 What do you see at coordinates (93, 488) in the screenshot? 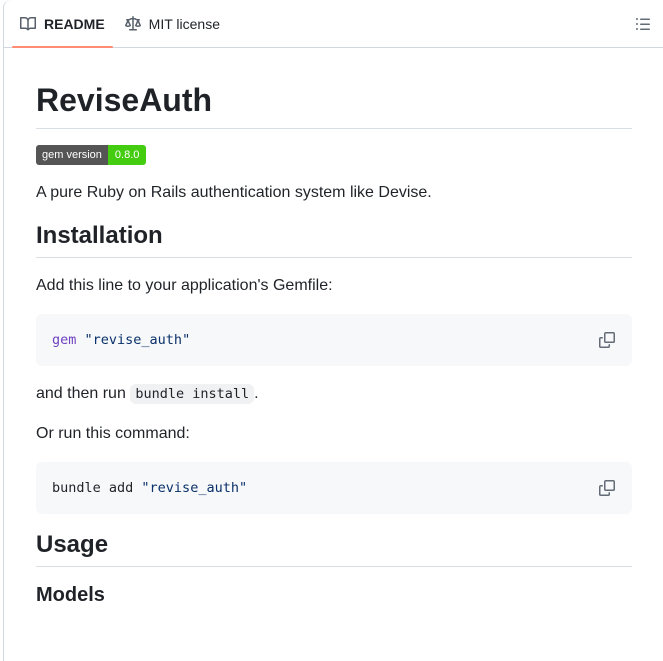
I see `code-plain: bundle add` at bounding box center [93, 488].